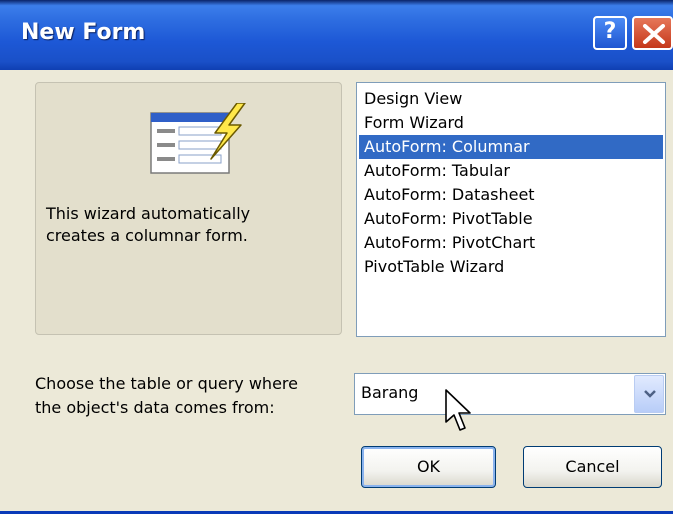 The height and width of the screenshot is (514, 673). I want to click on form-wizard-icon, so click(198, 138).